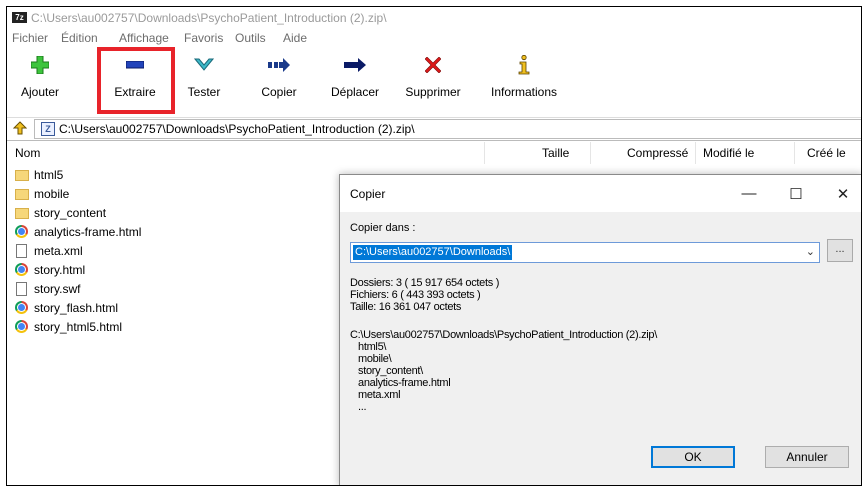 This screenshot has width=867, height=490. What do you see at coordinates (406, 307) in the screenshot?
I see `total-size: Taille: 16 361 047 octets` at bounding box center [406, 307].